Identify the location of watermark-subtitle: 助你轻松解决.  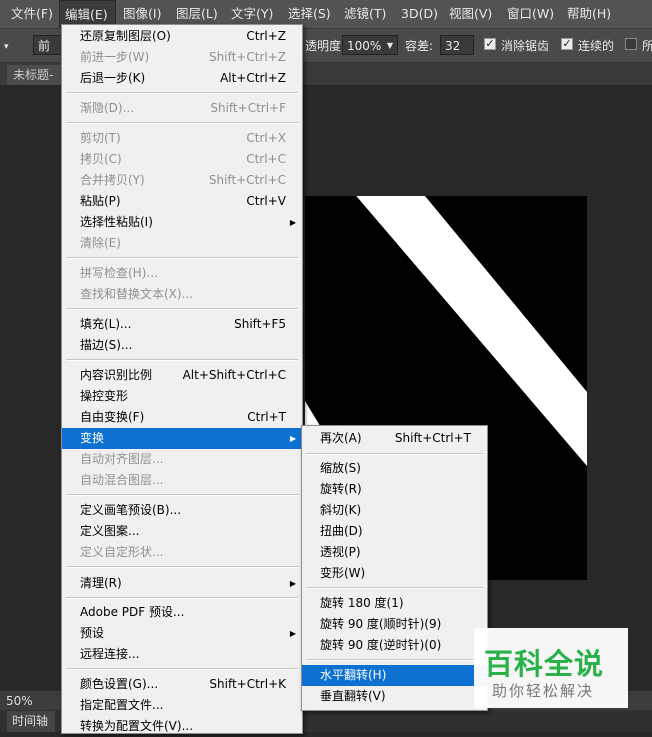
(543, 691).